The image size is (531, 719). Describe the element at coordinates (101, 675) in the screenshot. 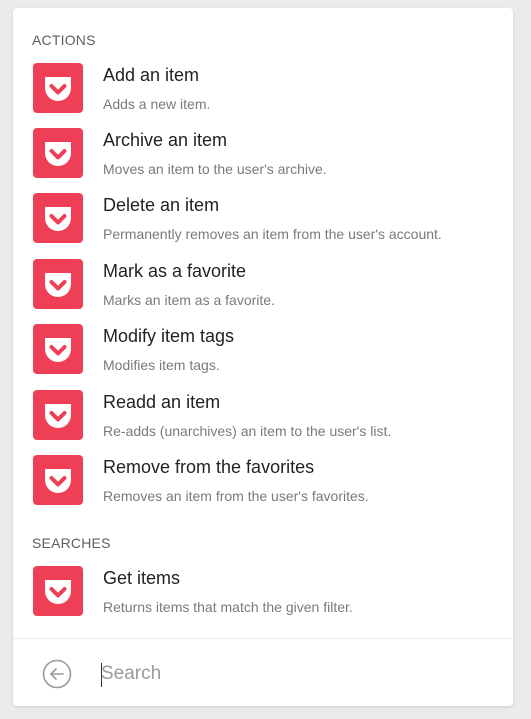

I see `text-caret` at that location.